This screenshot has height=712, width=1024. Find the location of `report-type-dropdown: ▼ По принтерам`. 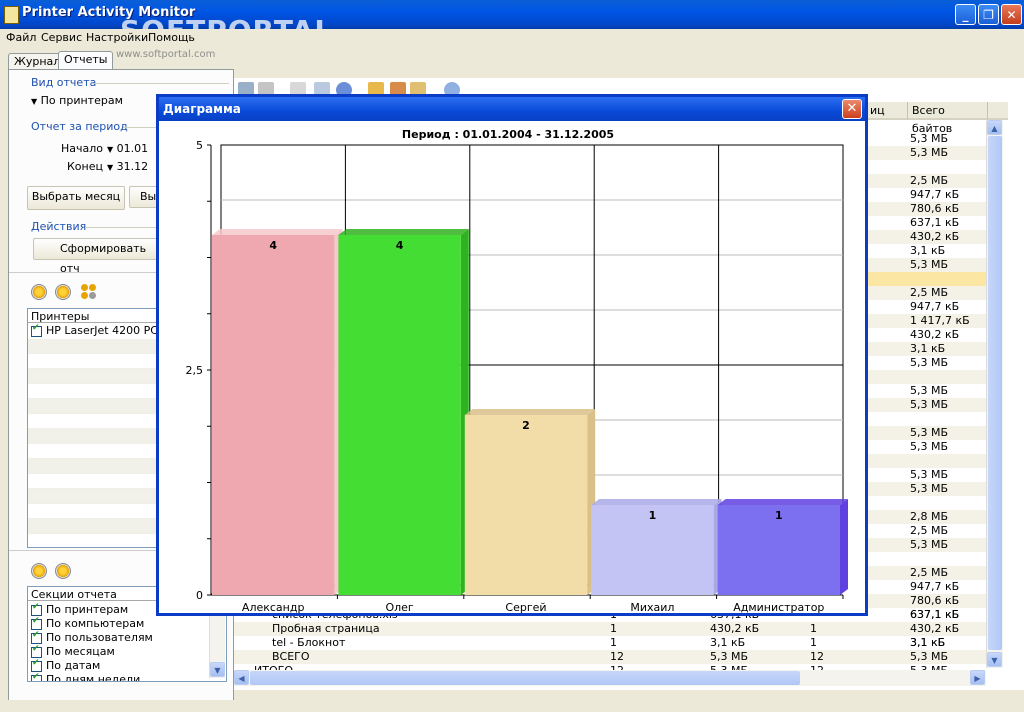

report-type-dropdown: ▼ По принтерам is located at coordinates (77, 100).